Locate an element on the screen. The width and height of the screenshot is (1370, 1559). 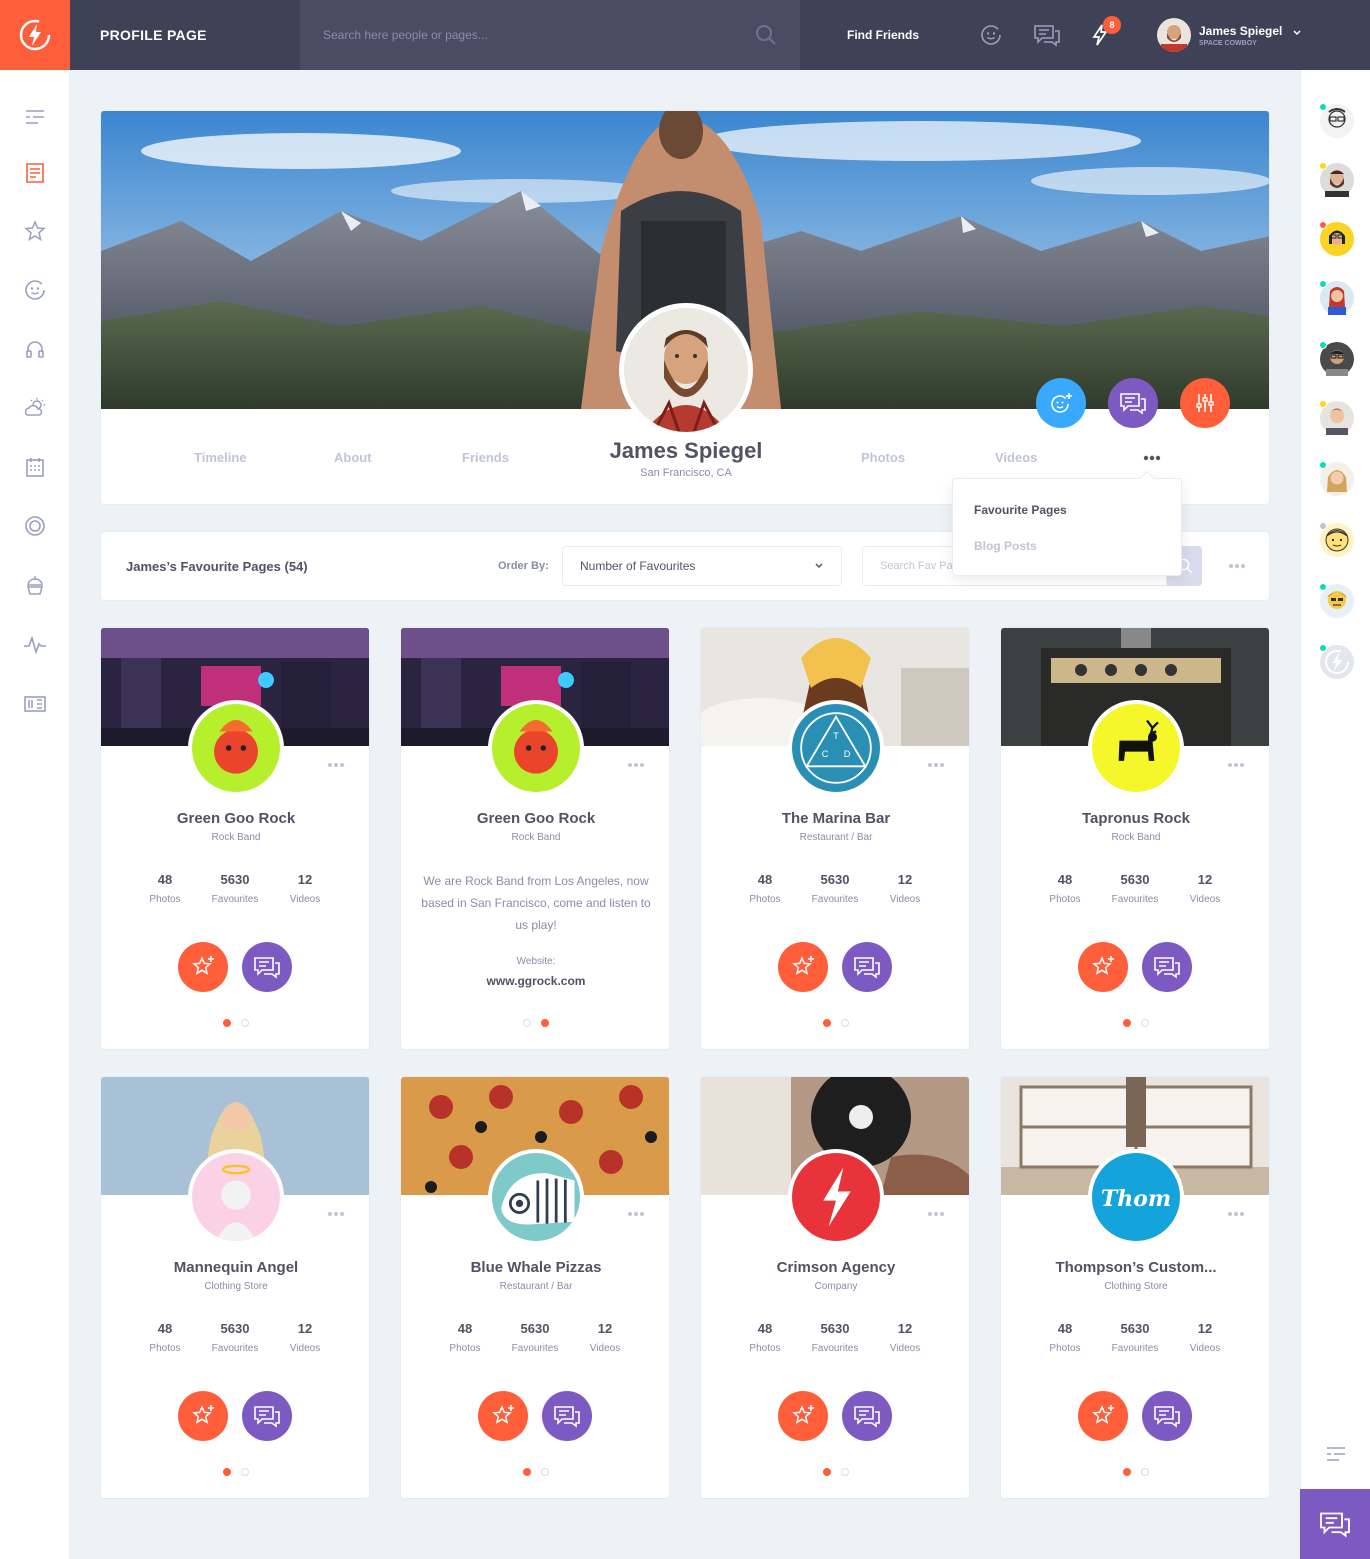
sidebar-item-weather is located at coordinates (35, 408).